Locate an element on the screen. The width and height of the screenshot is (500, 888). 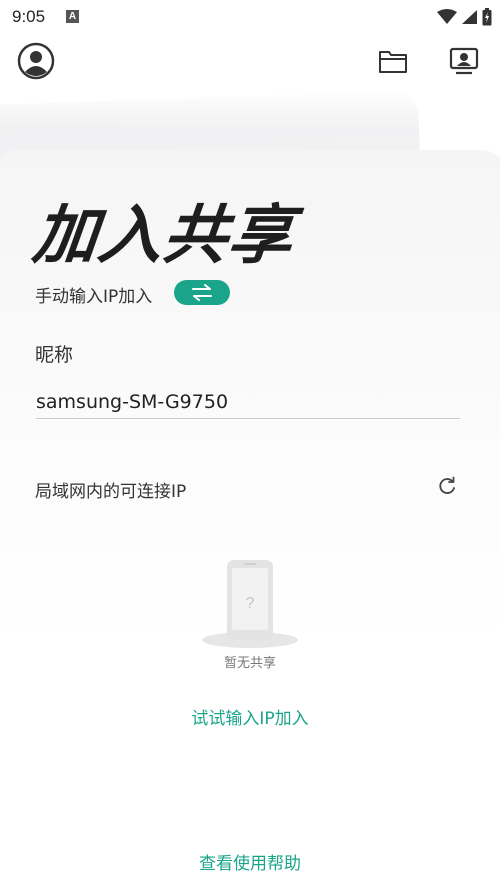
page-title: 加入共享 is located at coordinates (163, 236).